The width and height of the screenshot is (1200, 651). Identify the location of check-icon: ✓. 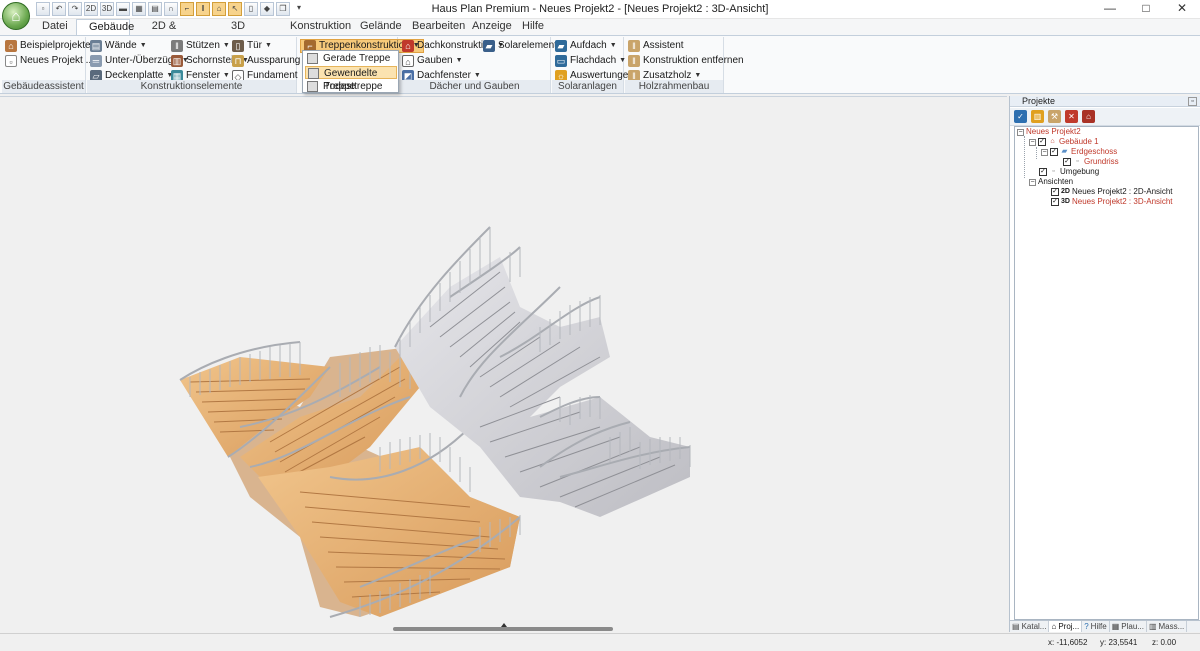
(1020, 116).